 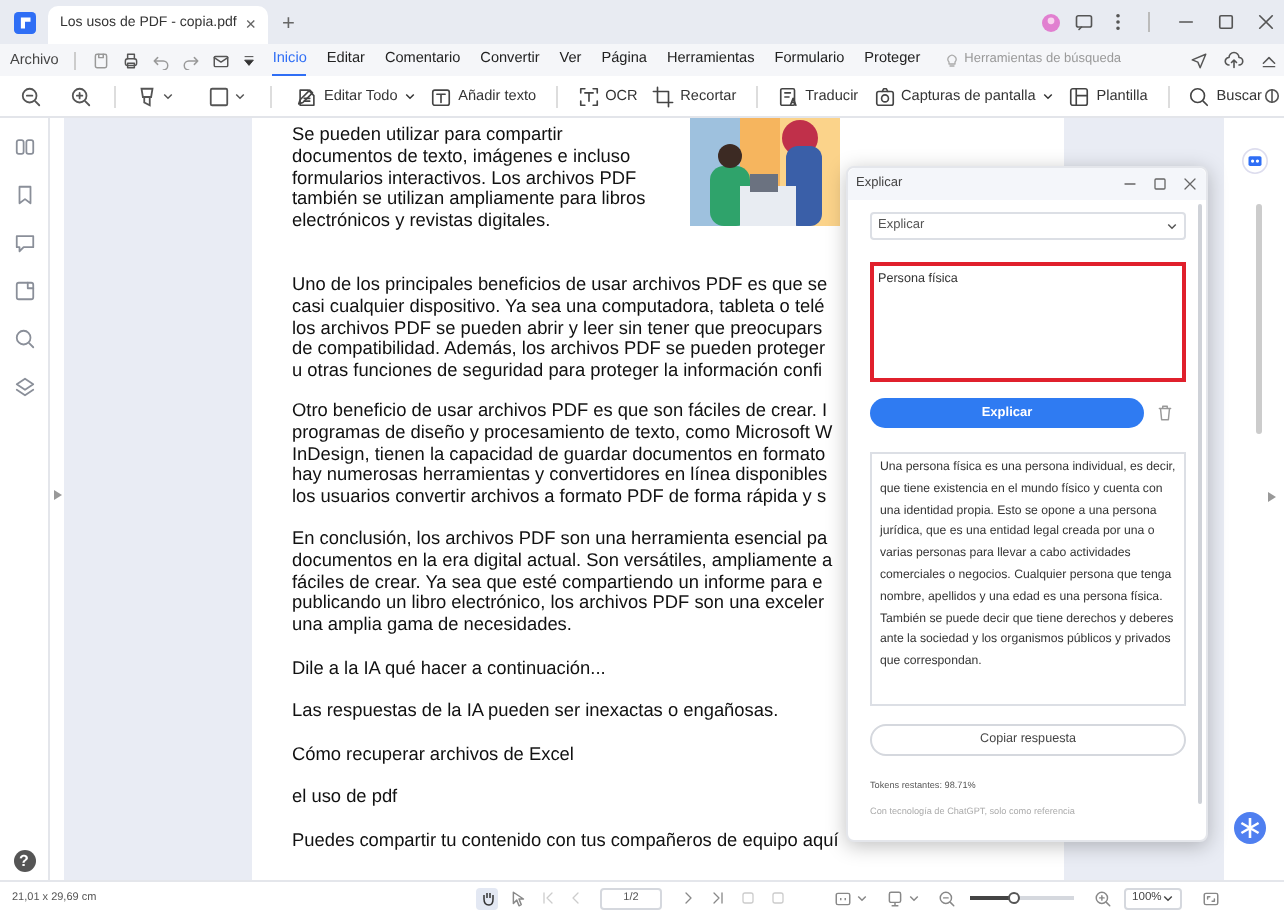 I want to click on layers-icon, so click(x=24, y=387).